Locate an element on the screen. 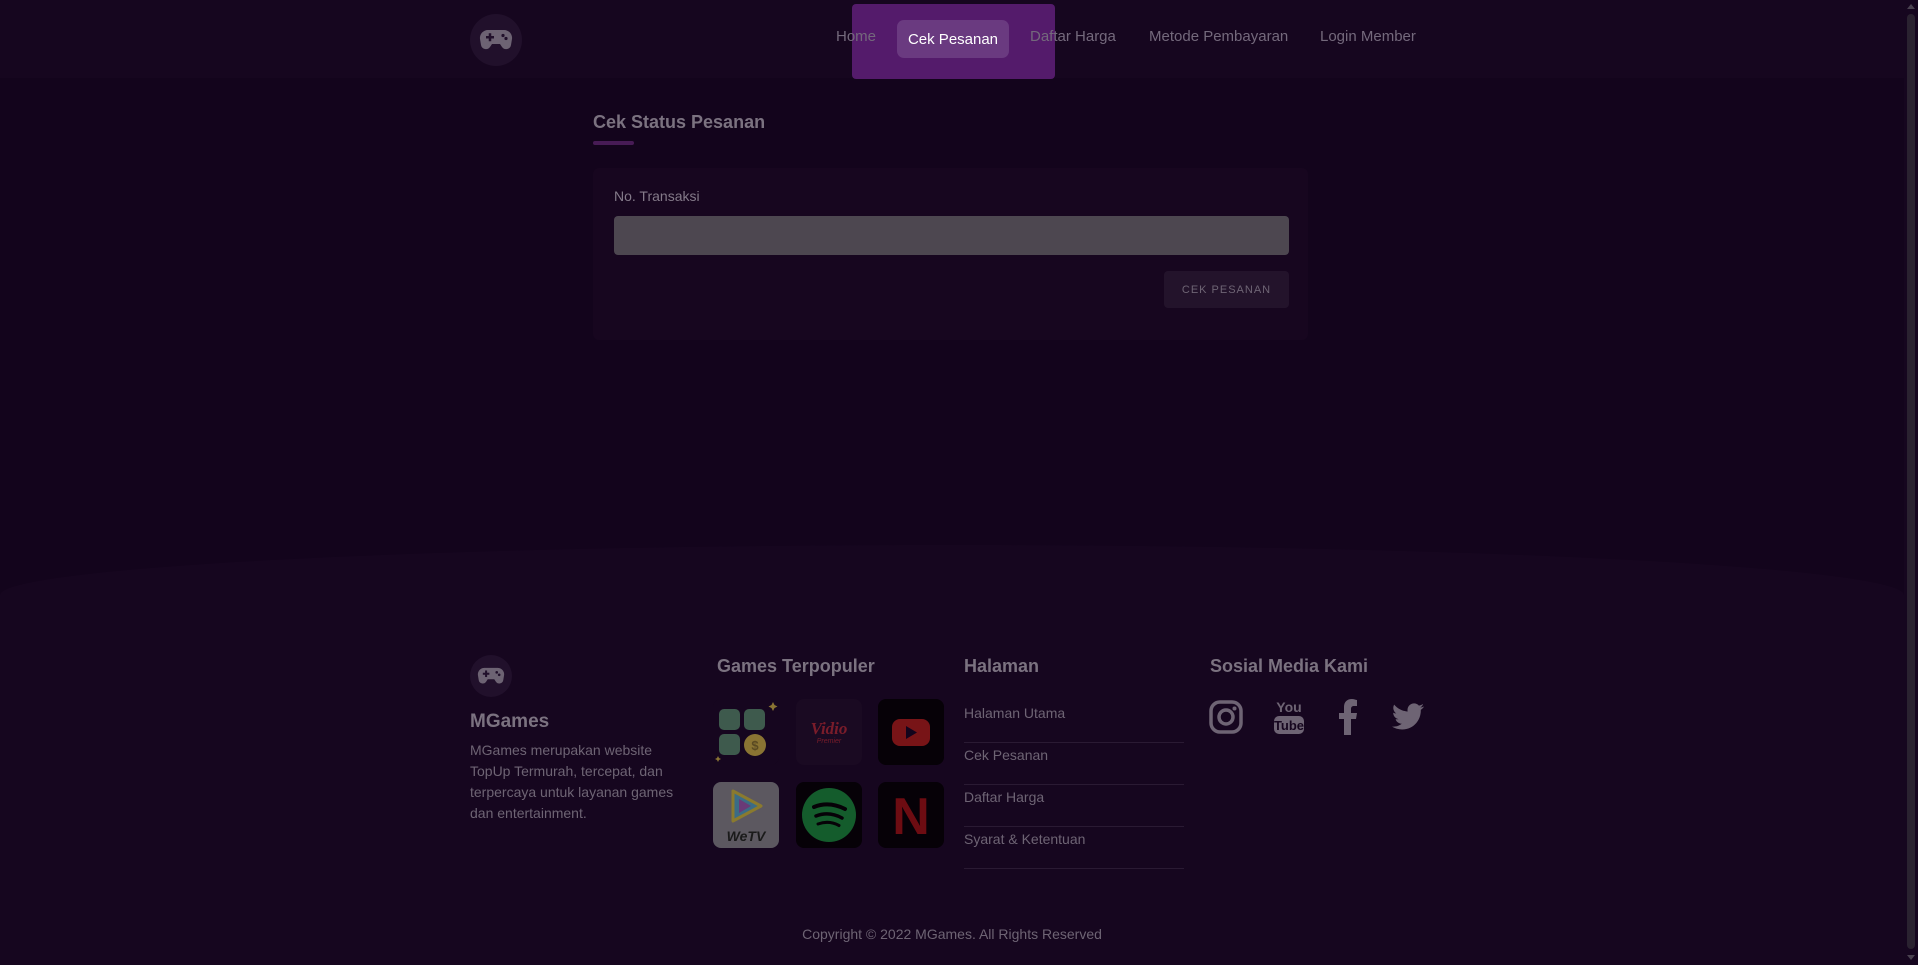 This screenshot has width=1918, height=965. footer-link-cek-pesanan: Cek Pesanan is located at coordinates (1074, 764).